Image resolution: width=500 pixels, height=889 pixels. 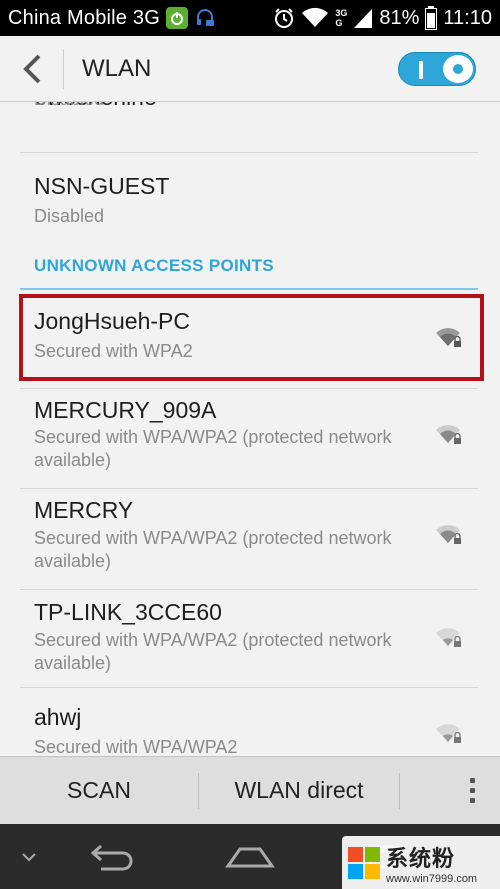 I want to click on hide-nav-button, so click(x=29, y=856).